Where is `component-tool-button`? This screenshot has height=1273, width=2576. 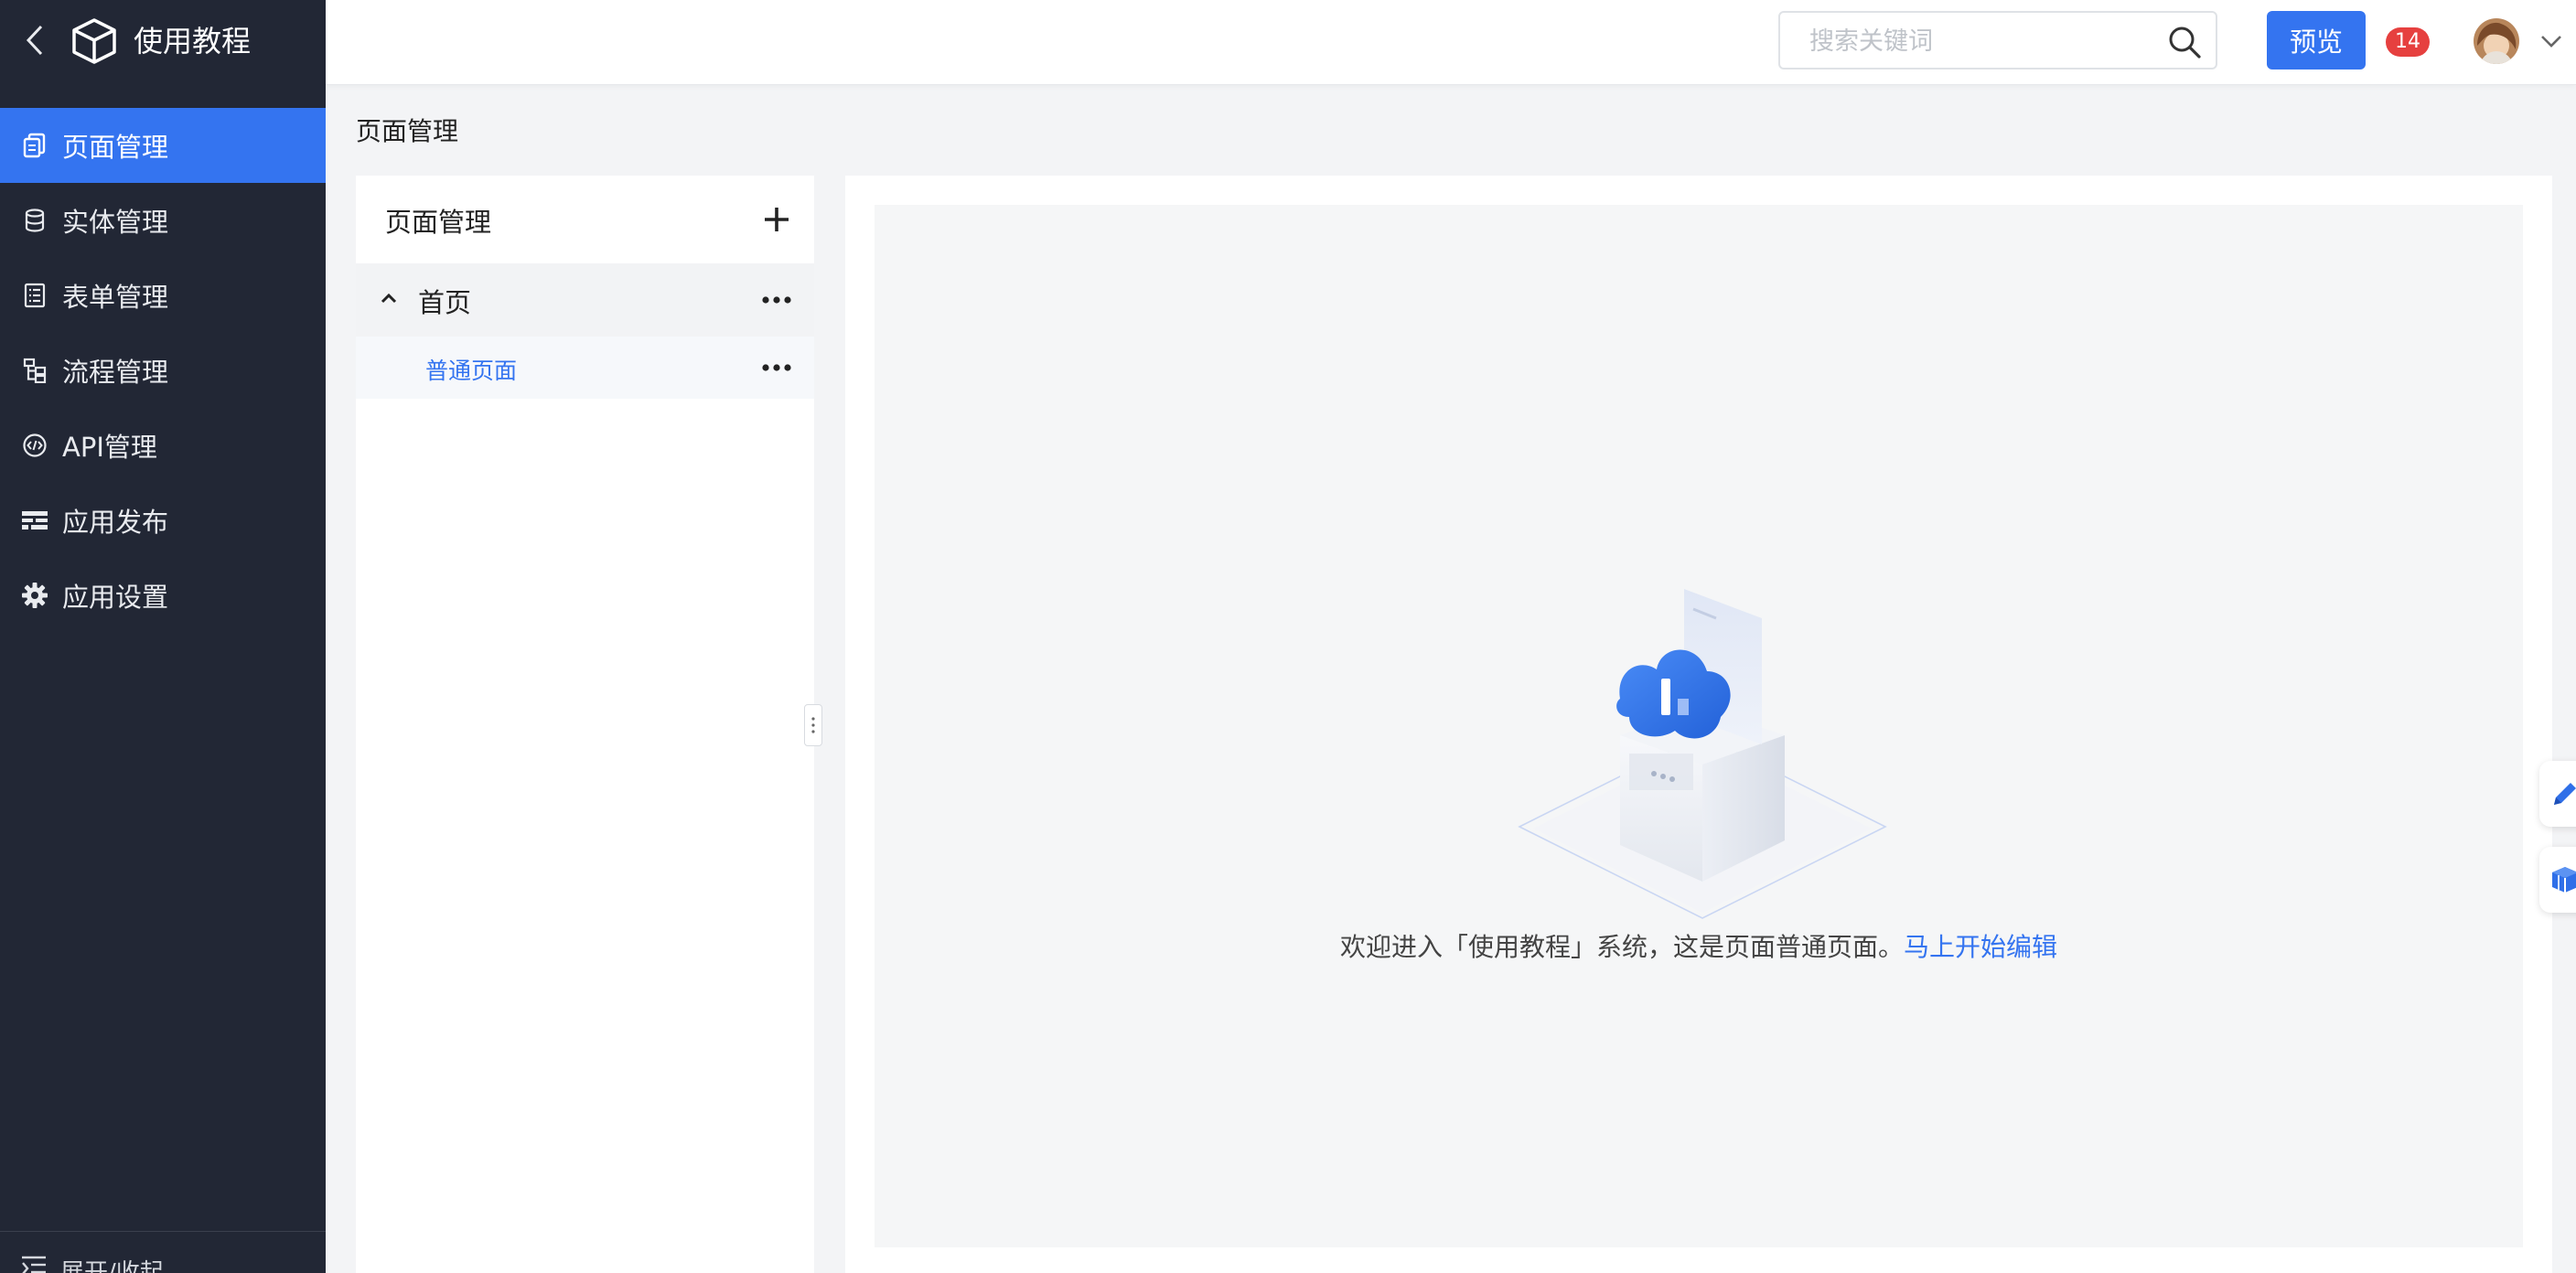
component-tool-button is located at coordinates (2557, 880).